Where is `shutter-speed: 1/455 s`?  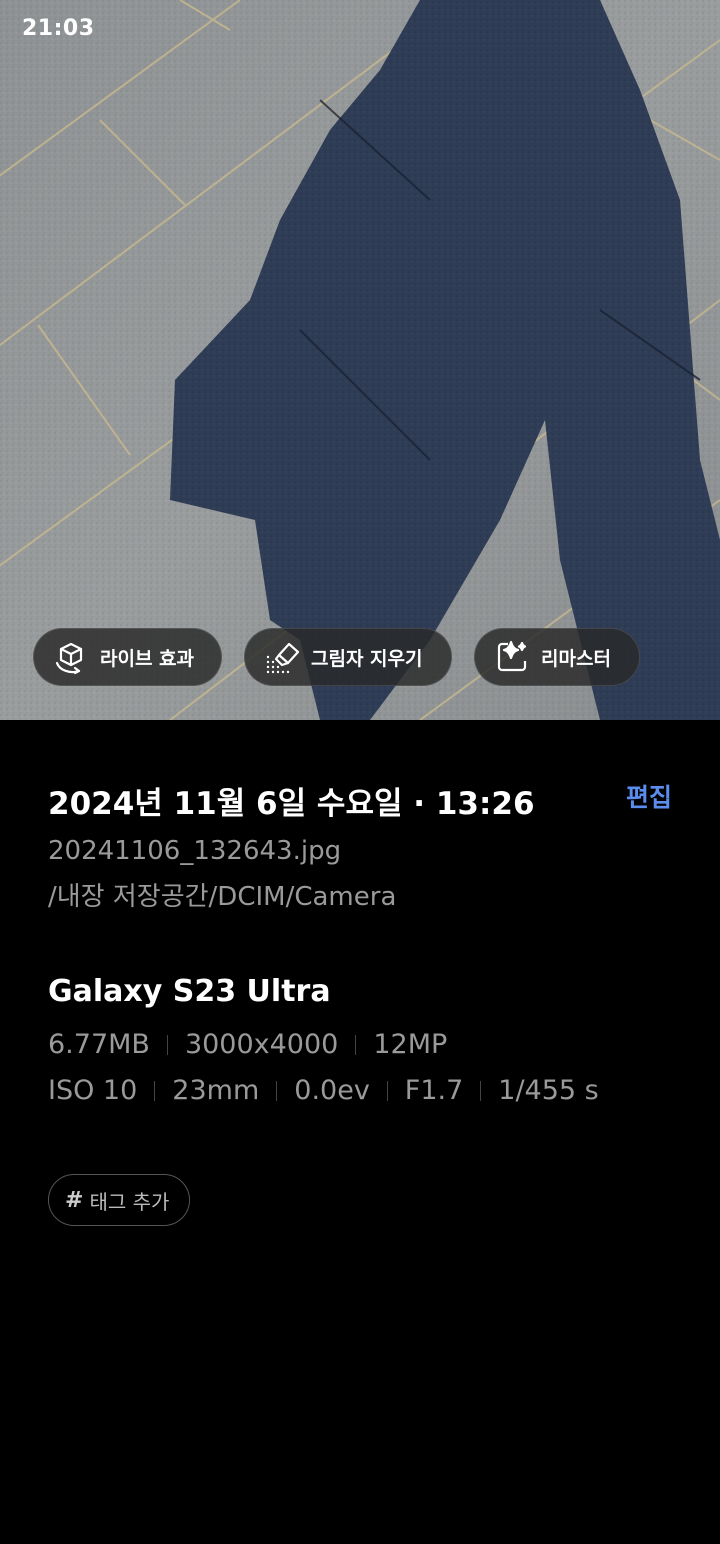
shutter-speed: 1/455 s is located at coordinates (548, 1090).